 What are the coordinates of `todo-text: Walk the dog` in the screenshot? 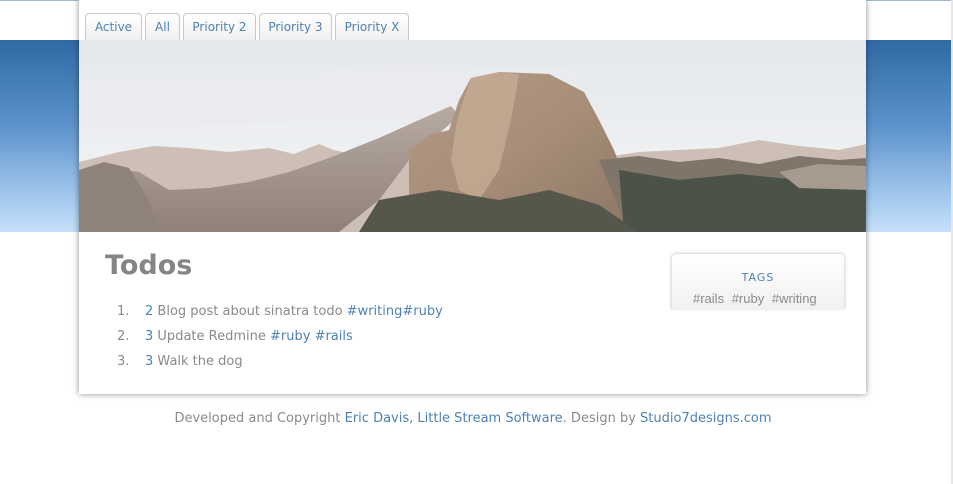 It's located at (200, 361).